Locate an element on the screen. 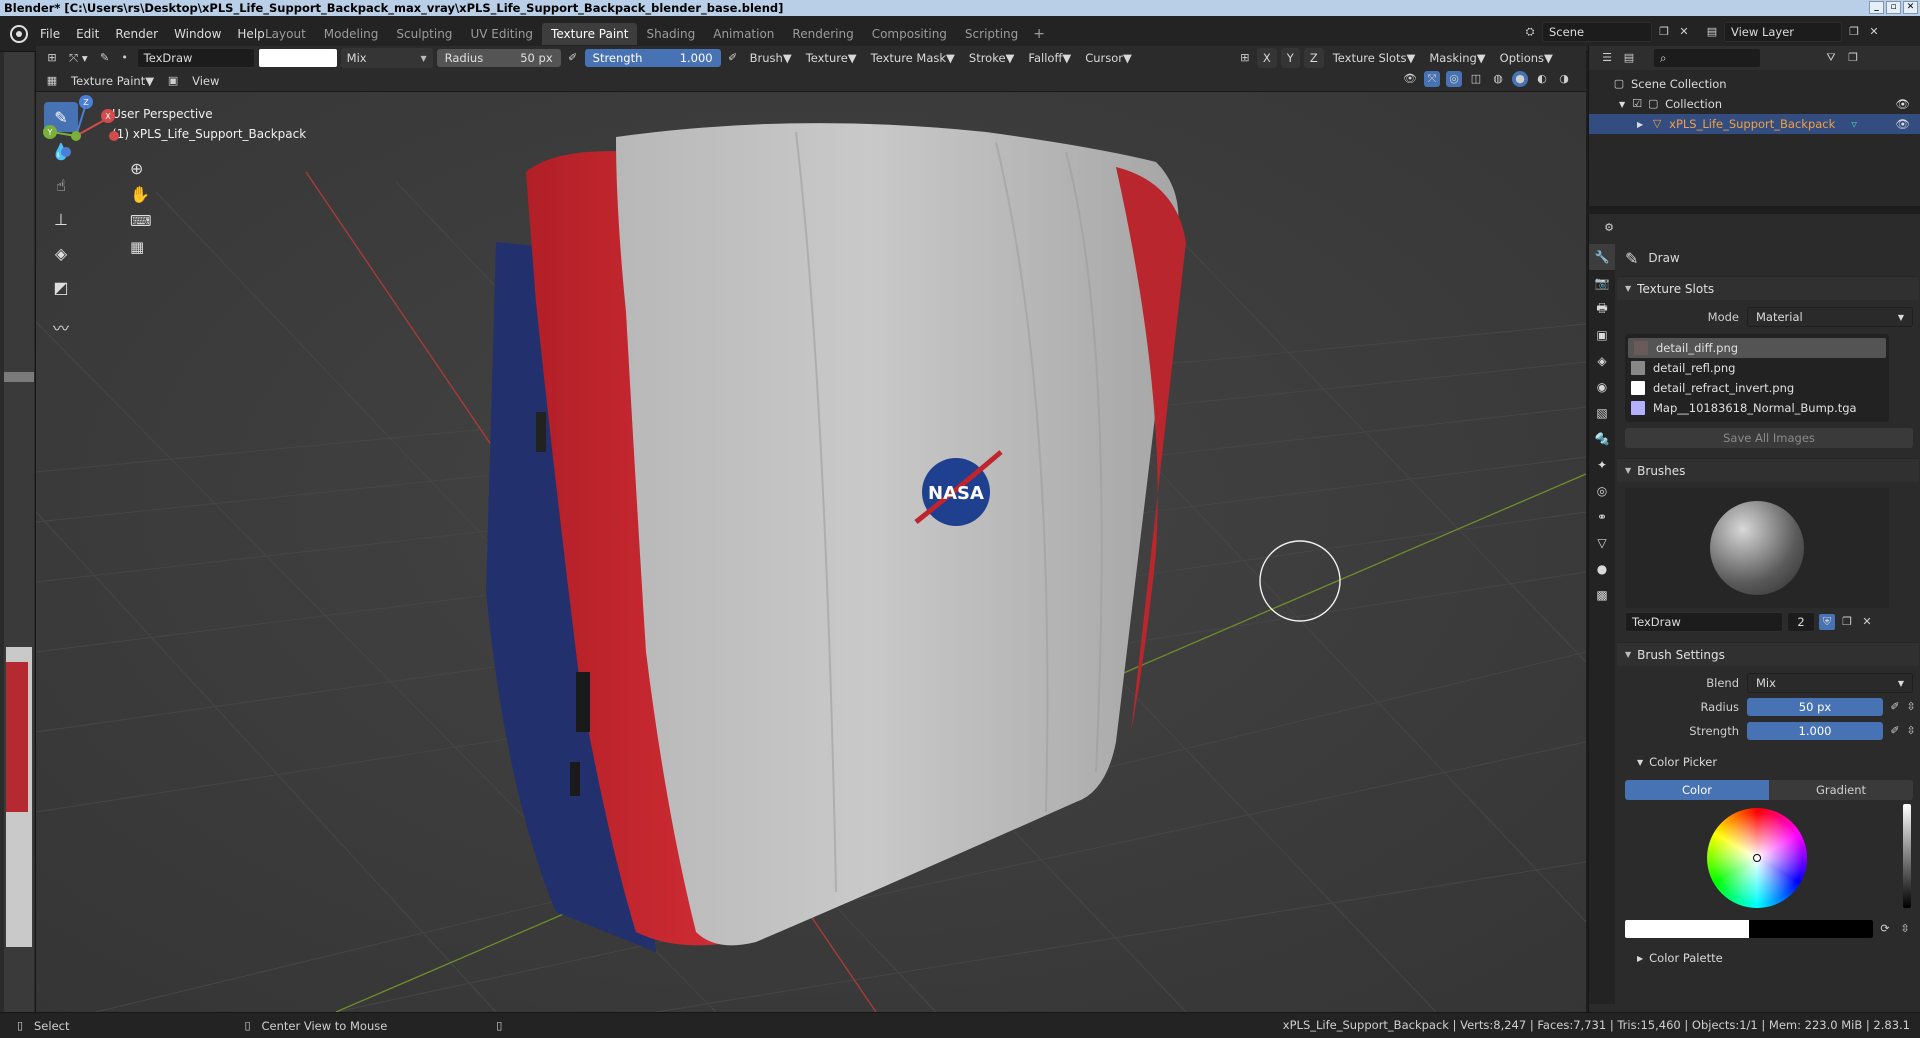  zoom-icon: ⊕ is located at coordinates (136, 168).